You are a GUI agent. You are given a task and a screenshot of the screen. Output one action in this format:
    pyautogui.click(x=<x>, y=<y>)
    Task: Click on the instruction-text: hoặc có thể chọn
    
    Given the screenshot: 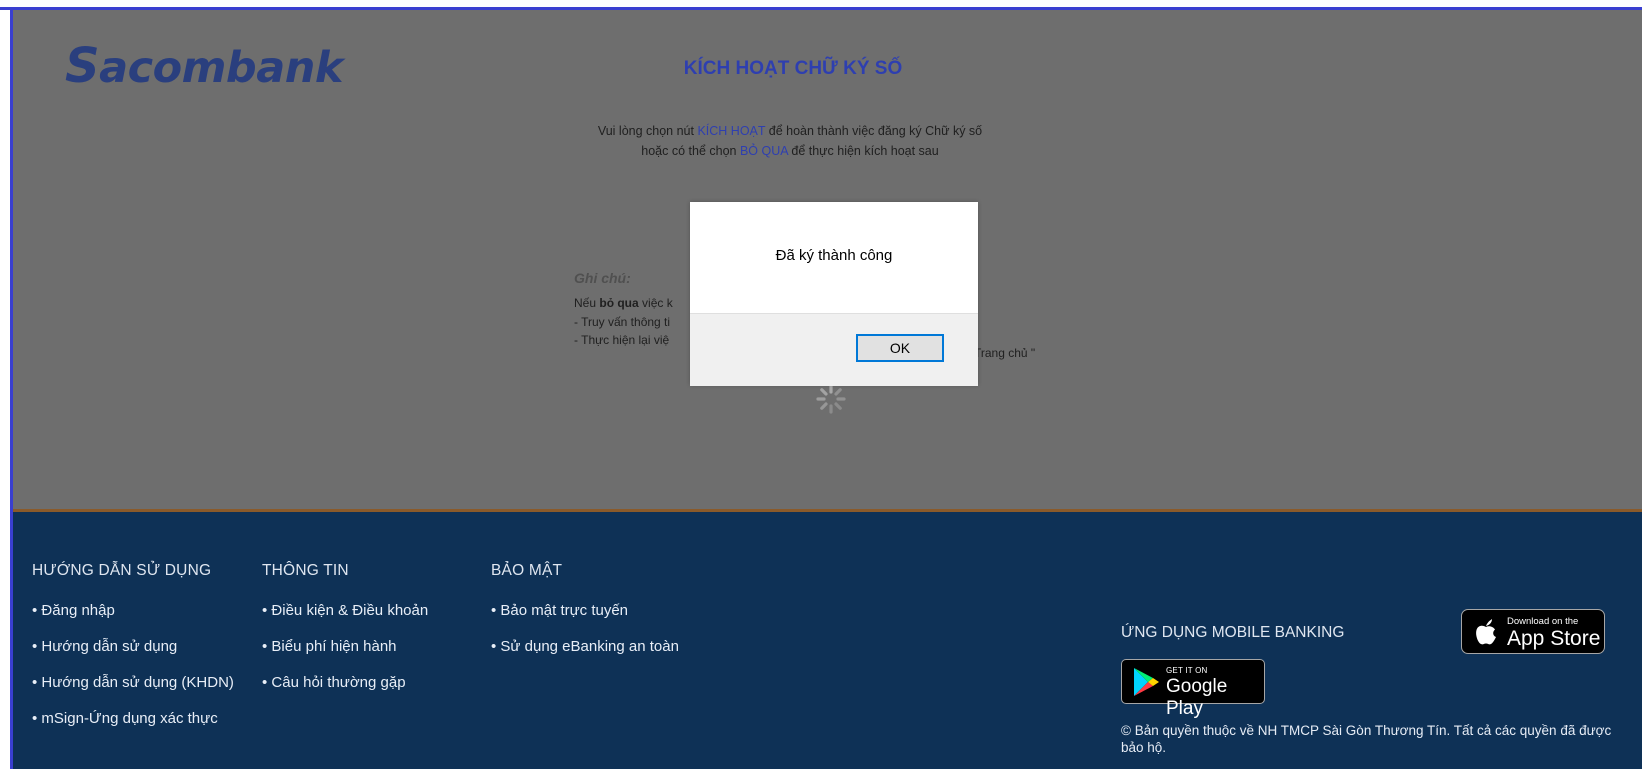 What is the action you would take?
    pyautogui.click(x=690, y=151)
    